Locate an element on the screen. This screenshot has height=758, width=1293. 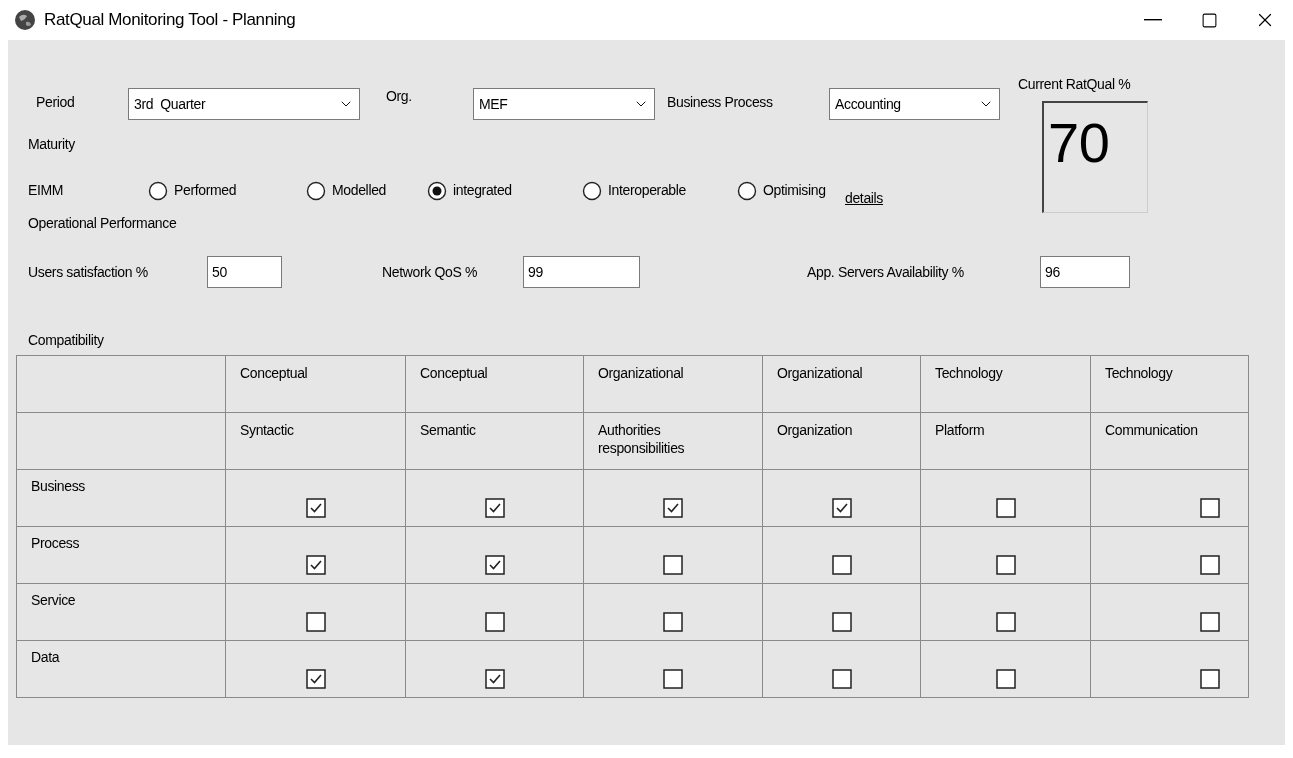
window-title: RatQual Monitoring Tool - Planning is located at coordinates (170, 20).